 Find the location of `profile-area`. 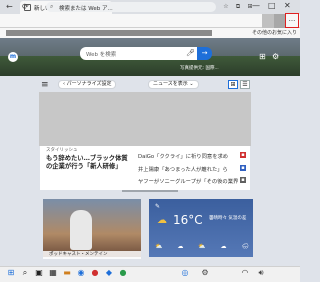

profile-area is located at coordinates (268, 21).